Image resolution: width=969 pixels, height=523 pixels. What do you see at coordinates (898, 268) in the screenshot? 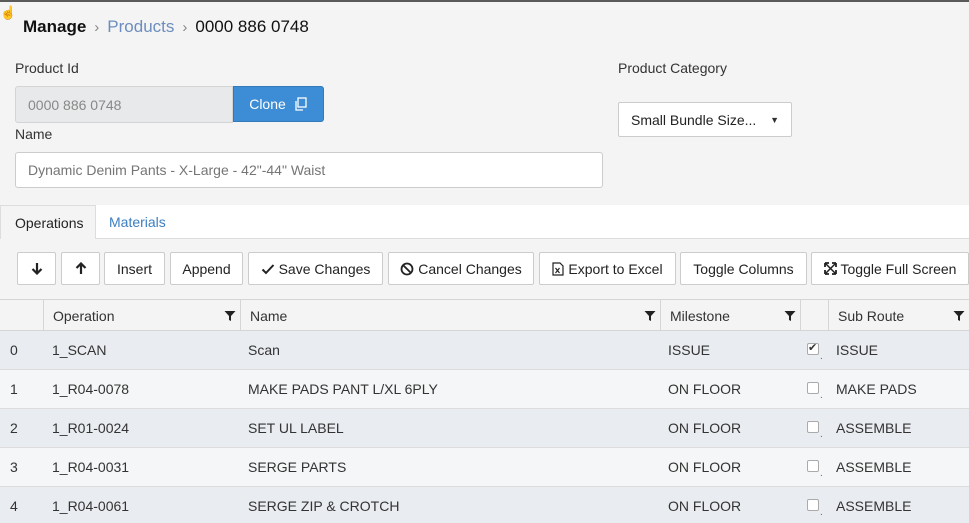
I see `toggle-full-screen-label: Toggle Full Screen` at bounding box center [898, 268].